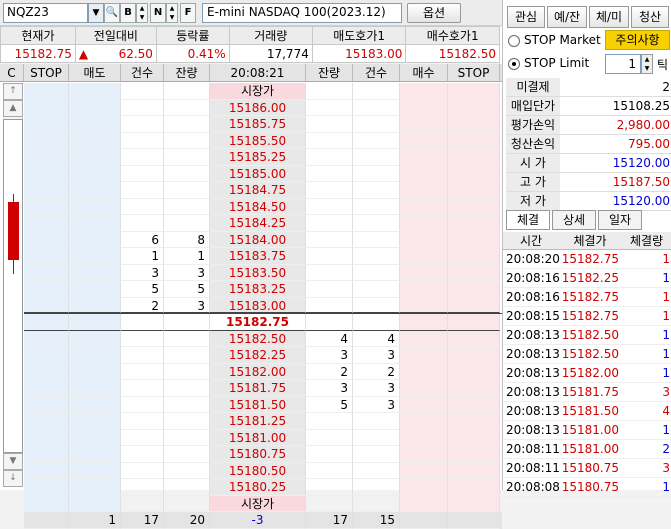 The width and height of the screenshot is (671, 529). What do you see at coordinates (13, 461) in the screenshot?
I see `scroll-down-arrow-icon: ▼` at bounding box center [13, 461].